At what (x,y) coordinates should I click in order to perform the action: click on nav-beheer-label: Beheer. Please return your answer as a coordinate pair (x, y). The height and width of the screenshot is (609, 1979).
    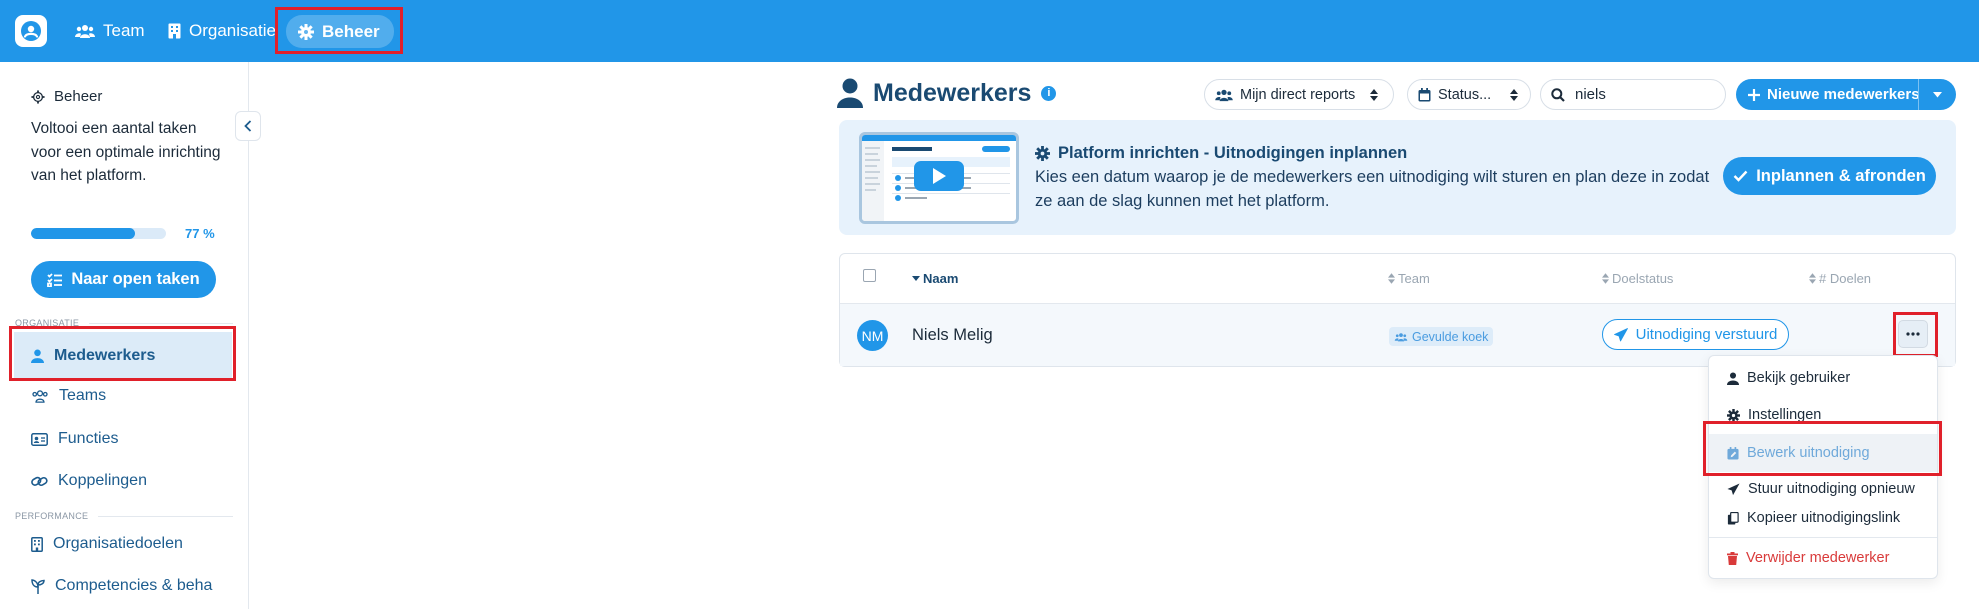
    Looking at the image, I should click on (351, 31).